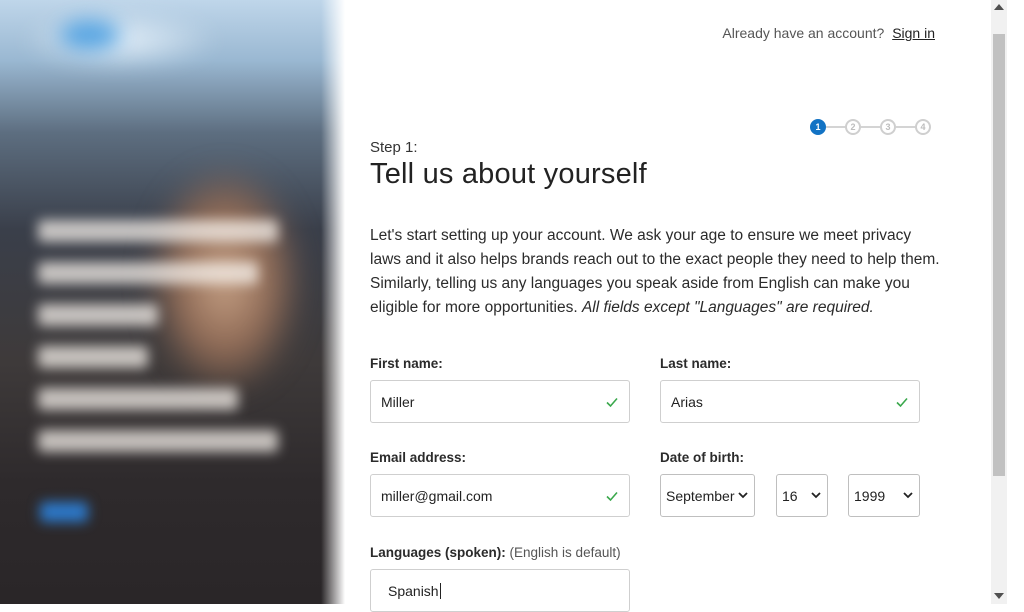  Describe the element at coordinates (508, 174) in the screenshot. I see `page-title: Tell us about yourself` at that location.